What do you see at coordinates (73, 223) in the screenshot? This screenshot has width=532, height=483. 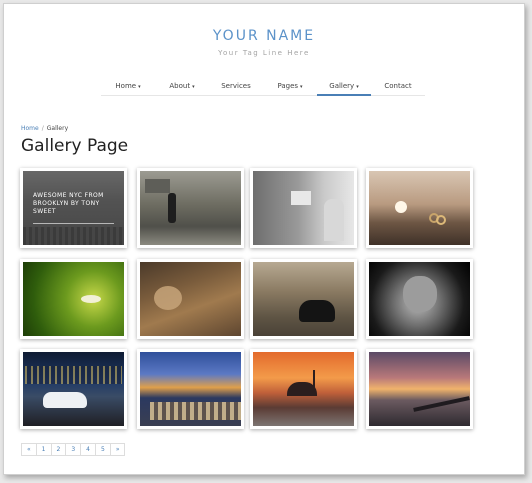 I see `overlay-divider` at bounding box center [73, 223].